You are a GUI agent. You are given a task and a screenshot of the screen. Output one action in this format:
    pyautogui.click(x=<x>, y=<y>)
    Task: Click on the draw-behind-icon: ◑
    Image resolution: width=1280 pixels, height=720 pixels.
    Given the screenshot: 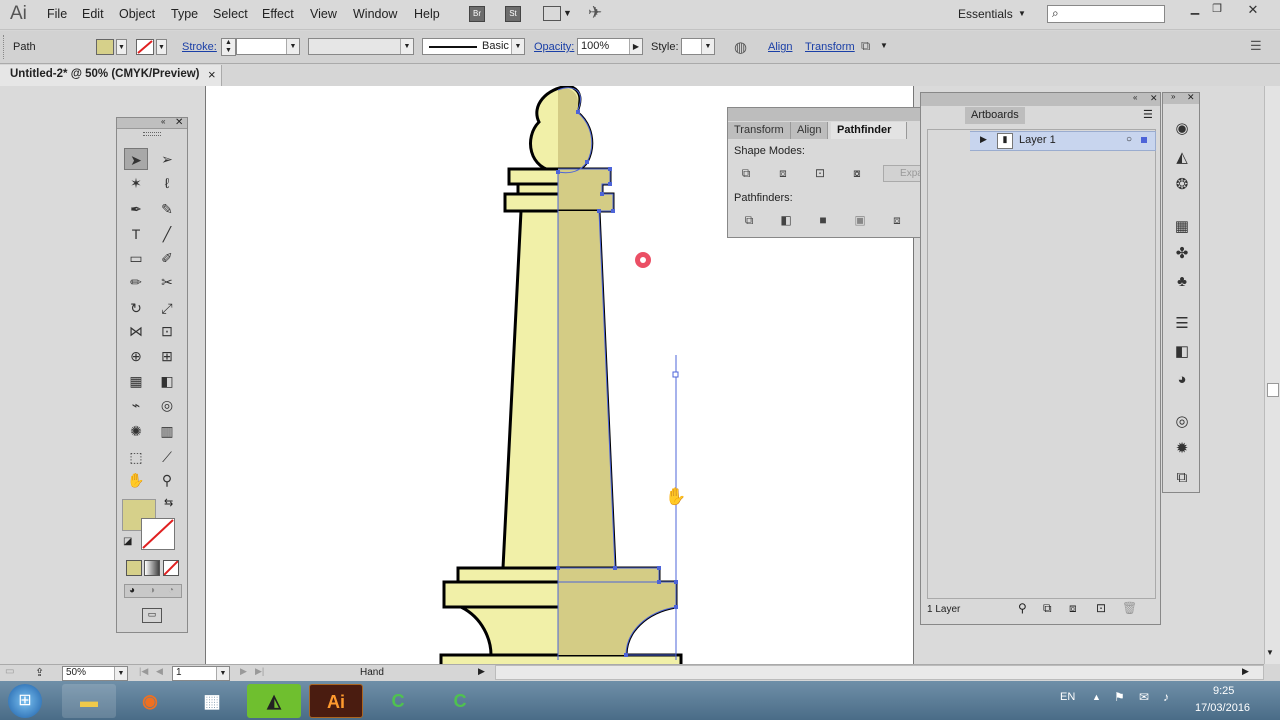 What is the action you would take?
    pyautogui.click(x=152, y=590)
    